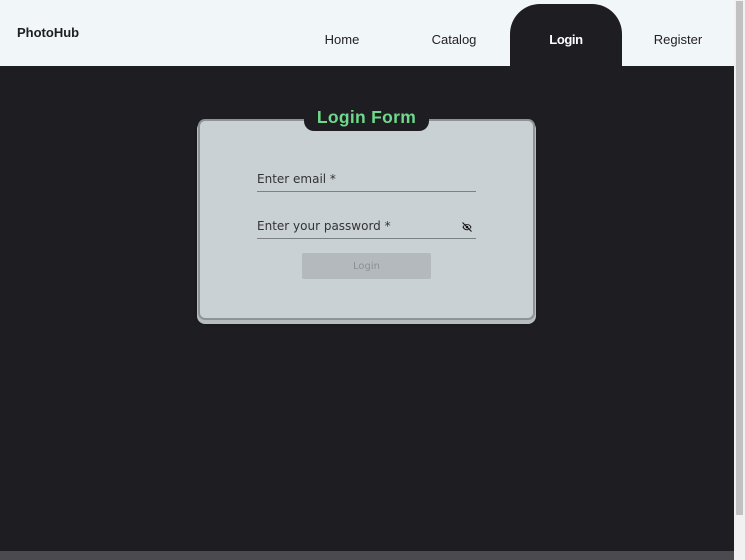  Describe the element at coordinates (454, 35) in the screenshot. I see `nav-catalog: Catalog` at that location.